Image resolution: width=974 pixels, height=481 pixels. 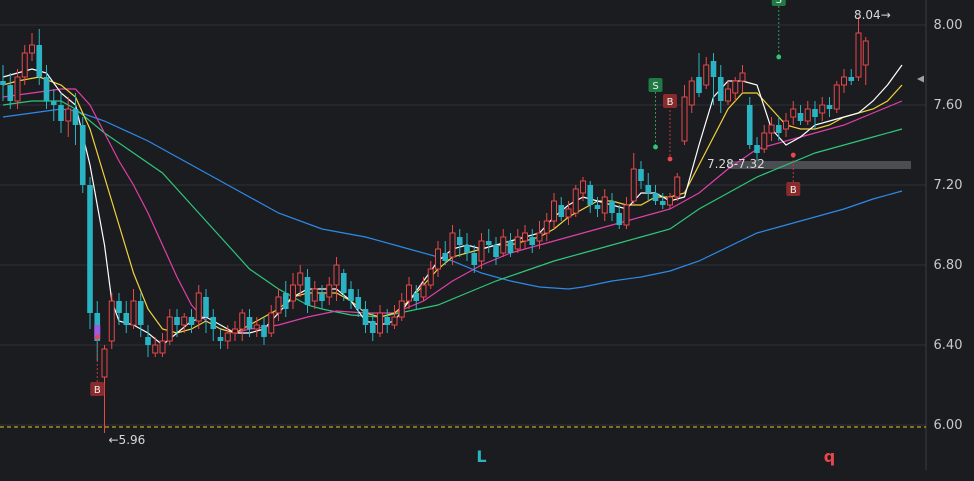 What do you see at coordinates (948, 265) in the screenshot?
I see `y-tick-label: 6.80` at bounding box center [948, 265].